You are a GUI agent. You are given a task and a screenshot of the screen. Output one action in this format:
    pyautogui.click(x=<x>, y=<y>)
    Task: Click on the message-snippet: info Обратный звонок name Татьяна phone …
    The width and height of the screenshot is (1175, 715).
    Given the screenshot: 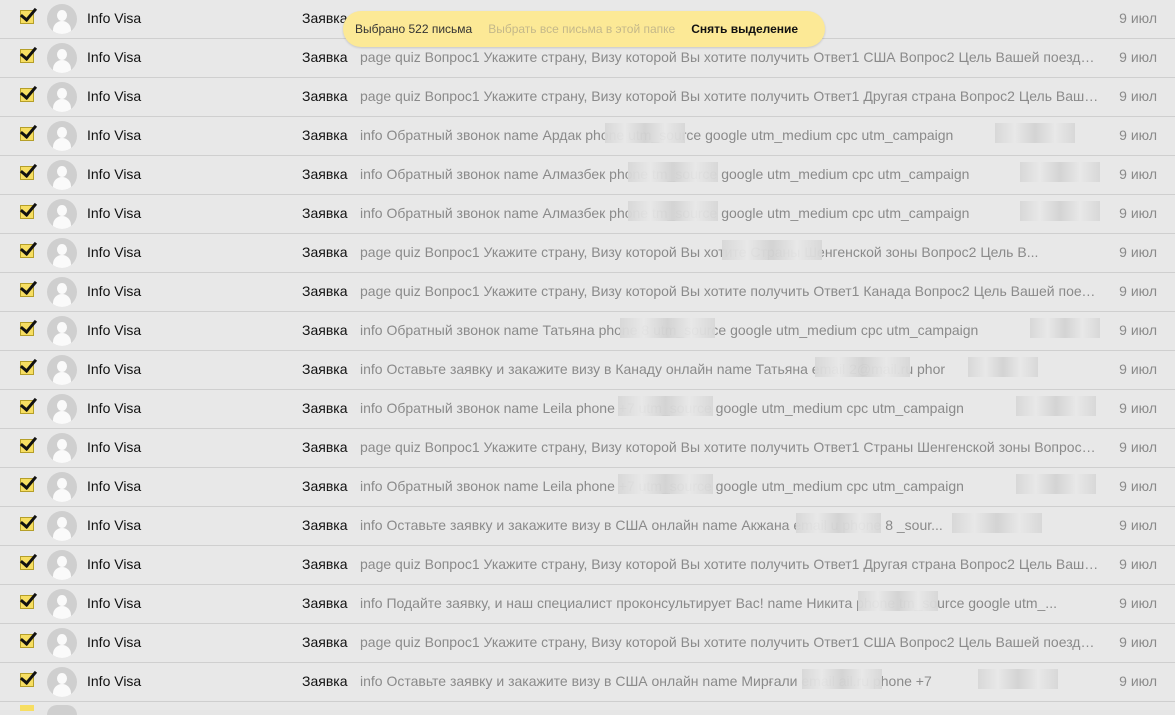 What is the action you would take?
    pyautogui.click(x=669, y=330)
    